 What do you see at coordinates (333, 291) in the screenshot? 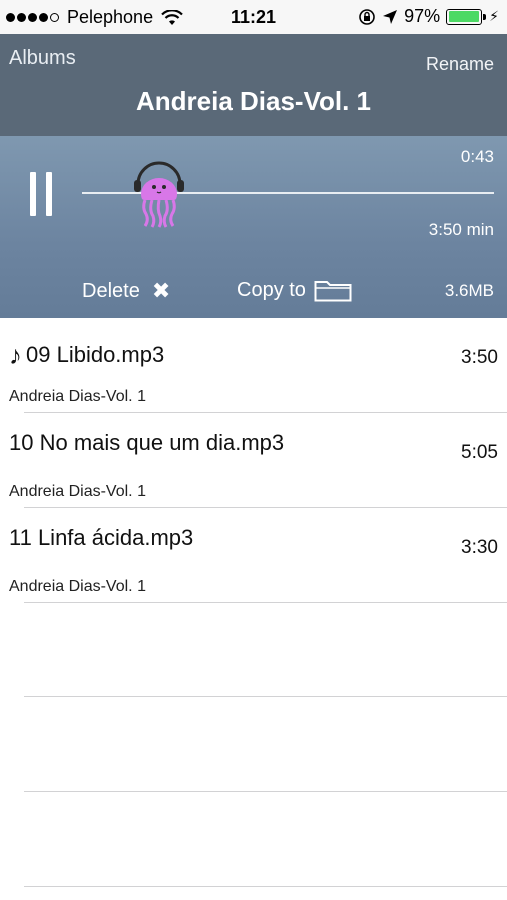
I see `folder-icon` at bounding box center [333, 291].